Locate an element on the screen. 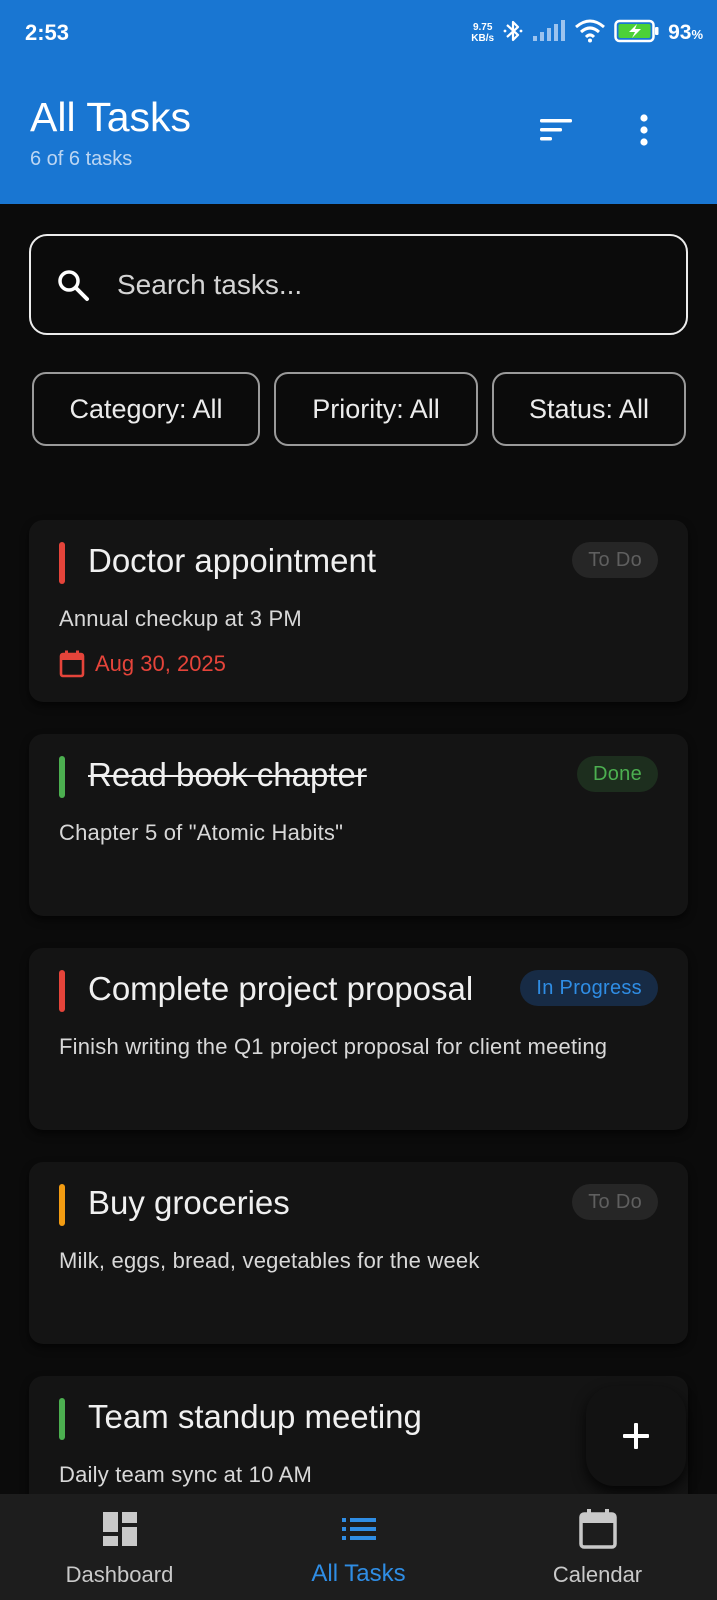 Image resolution: width=717 pixels, height=1600 pixels. nav-label: All Tasks is located at coordinates (358, 1573).